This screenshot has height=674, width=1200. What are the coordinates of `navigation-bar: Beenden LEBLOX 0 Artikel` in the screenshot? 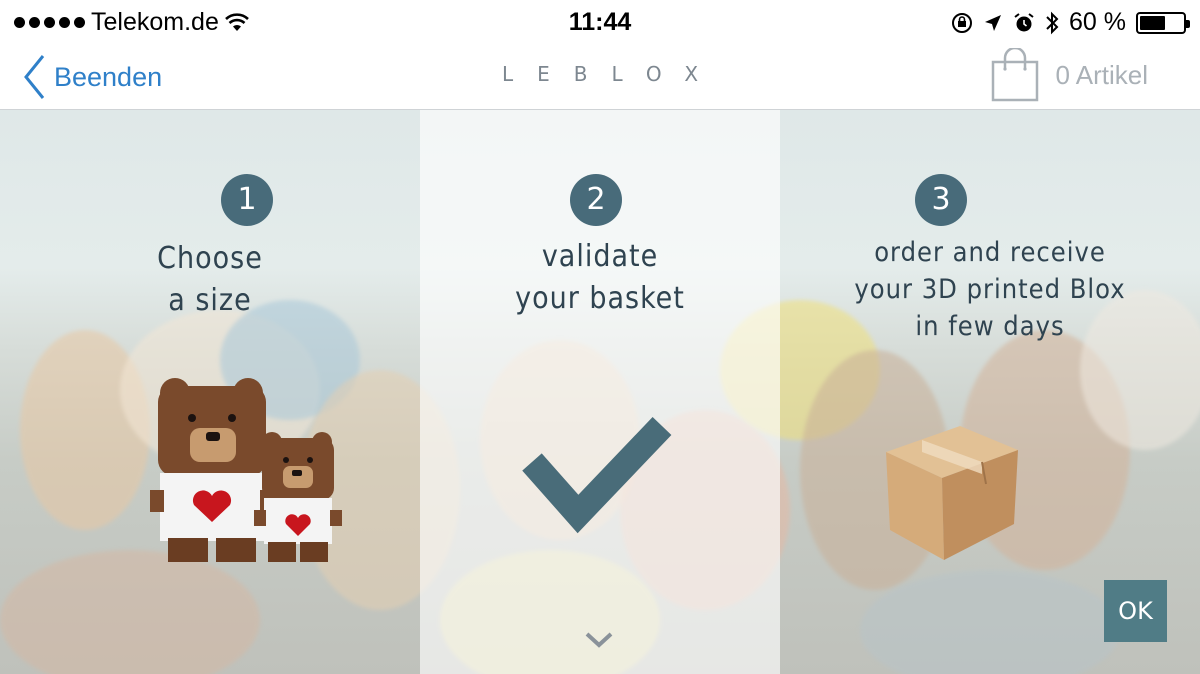 It's located at (600, 77).